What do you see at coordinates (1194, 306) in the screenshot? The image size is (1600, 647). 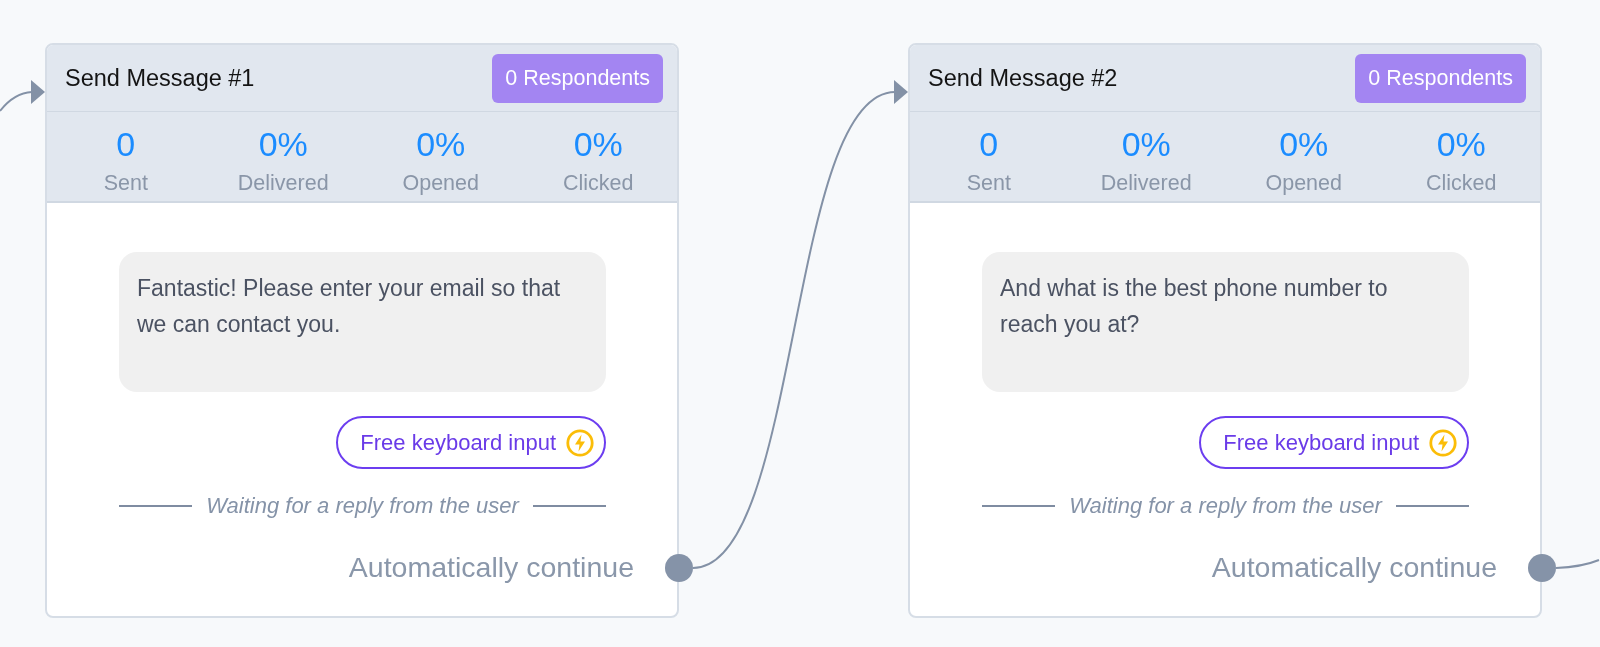 I see `message-text: And what is the best phone number to reach you at?` at bounding box center [1194, 306].